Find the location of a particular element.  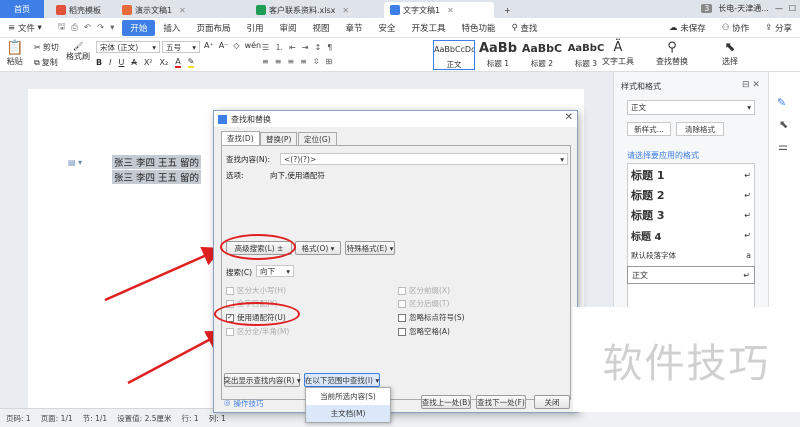

find-next-button: 查找下一处(F) is located at coordinates (501, 402).